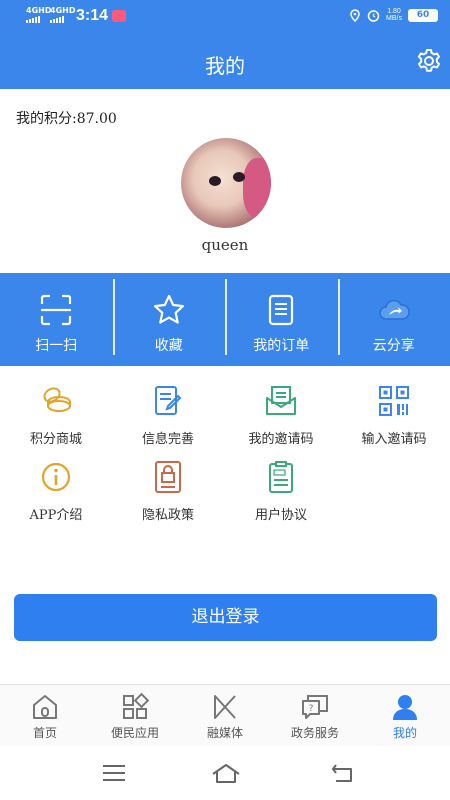 This screenshot has width=450, height=800. What do you see at coordinates (45, 707) in the screenshot?
I see `home-icon` at bounding box center [45, 707].